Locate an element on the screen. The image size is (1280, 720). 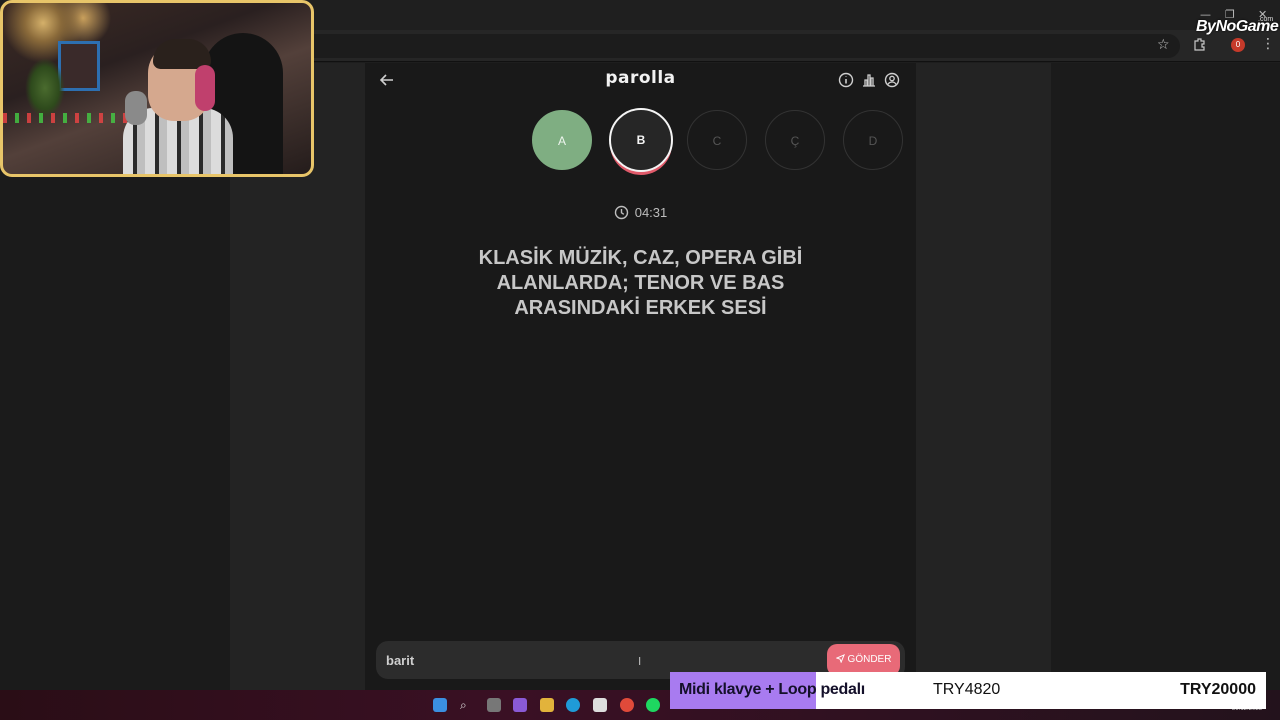
file-explorer-icon is located at coordinates (547, 705).